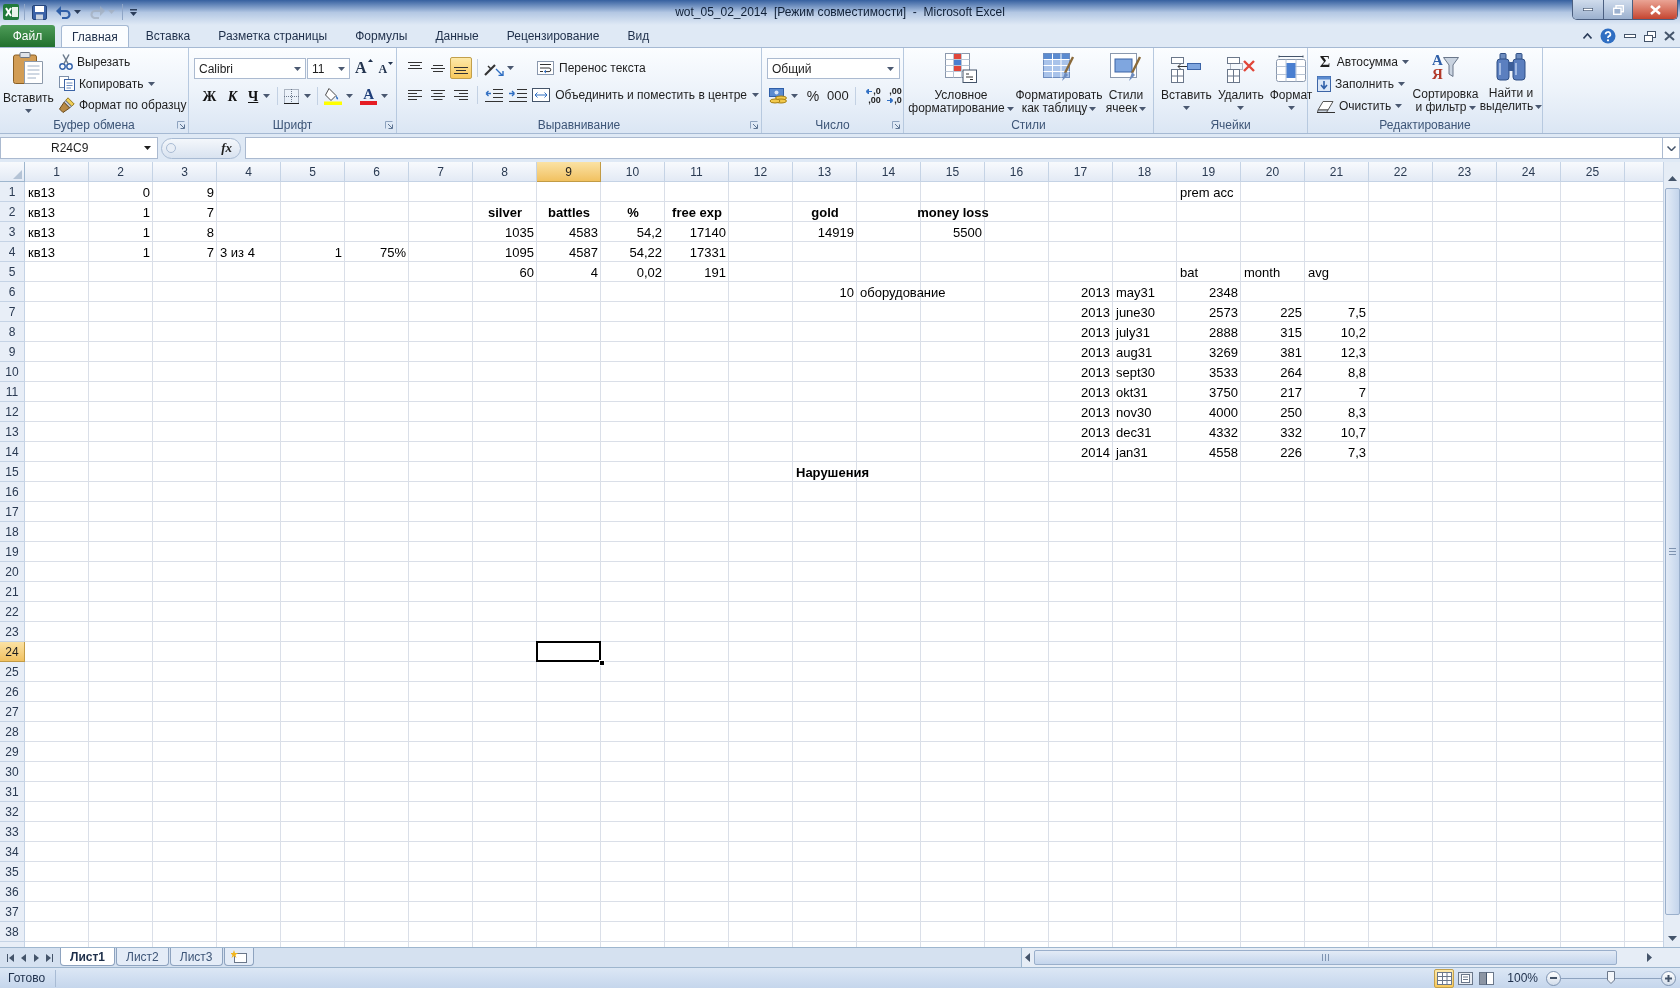 Image resolution: width=1680 pixels, height=988 pixels. What do you see at coordinates (374, 96) in the screenshot?
I see `font-color-button: A` at bounding box center [374, 96].